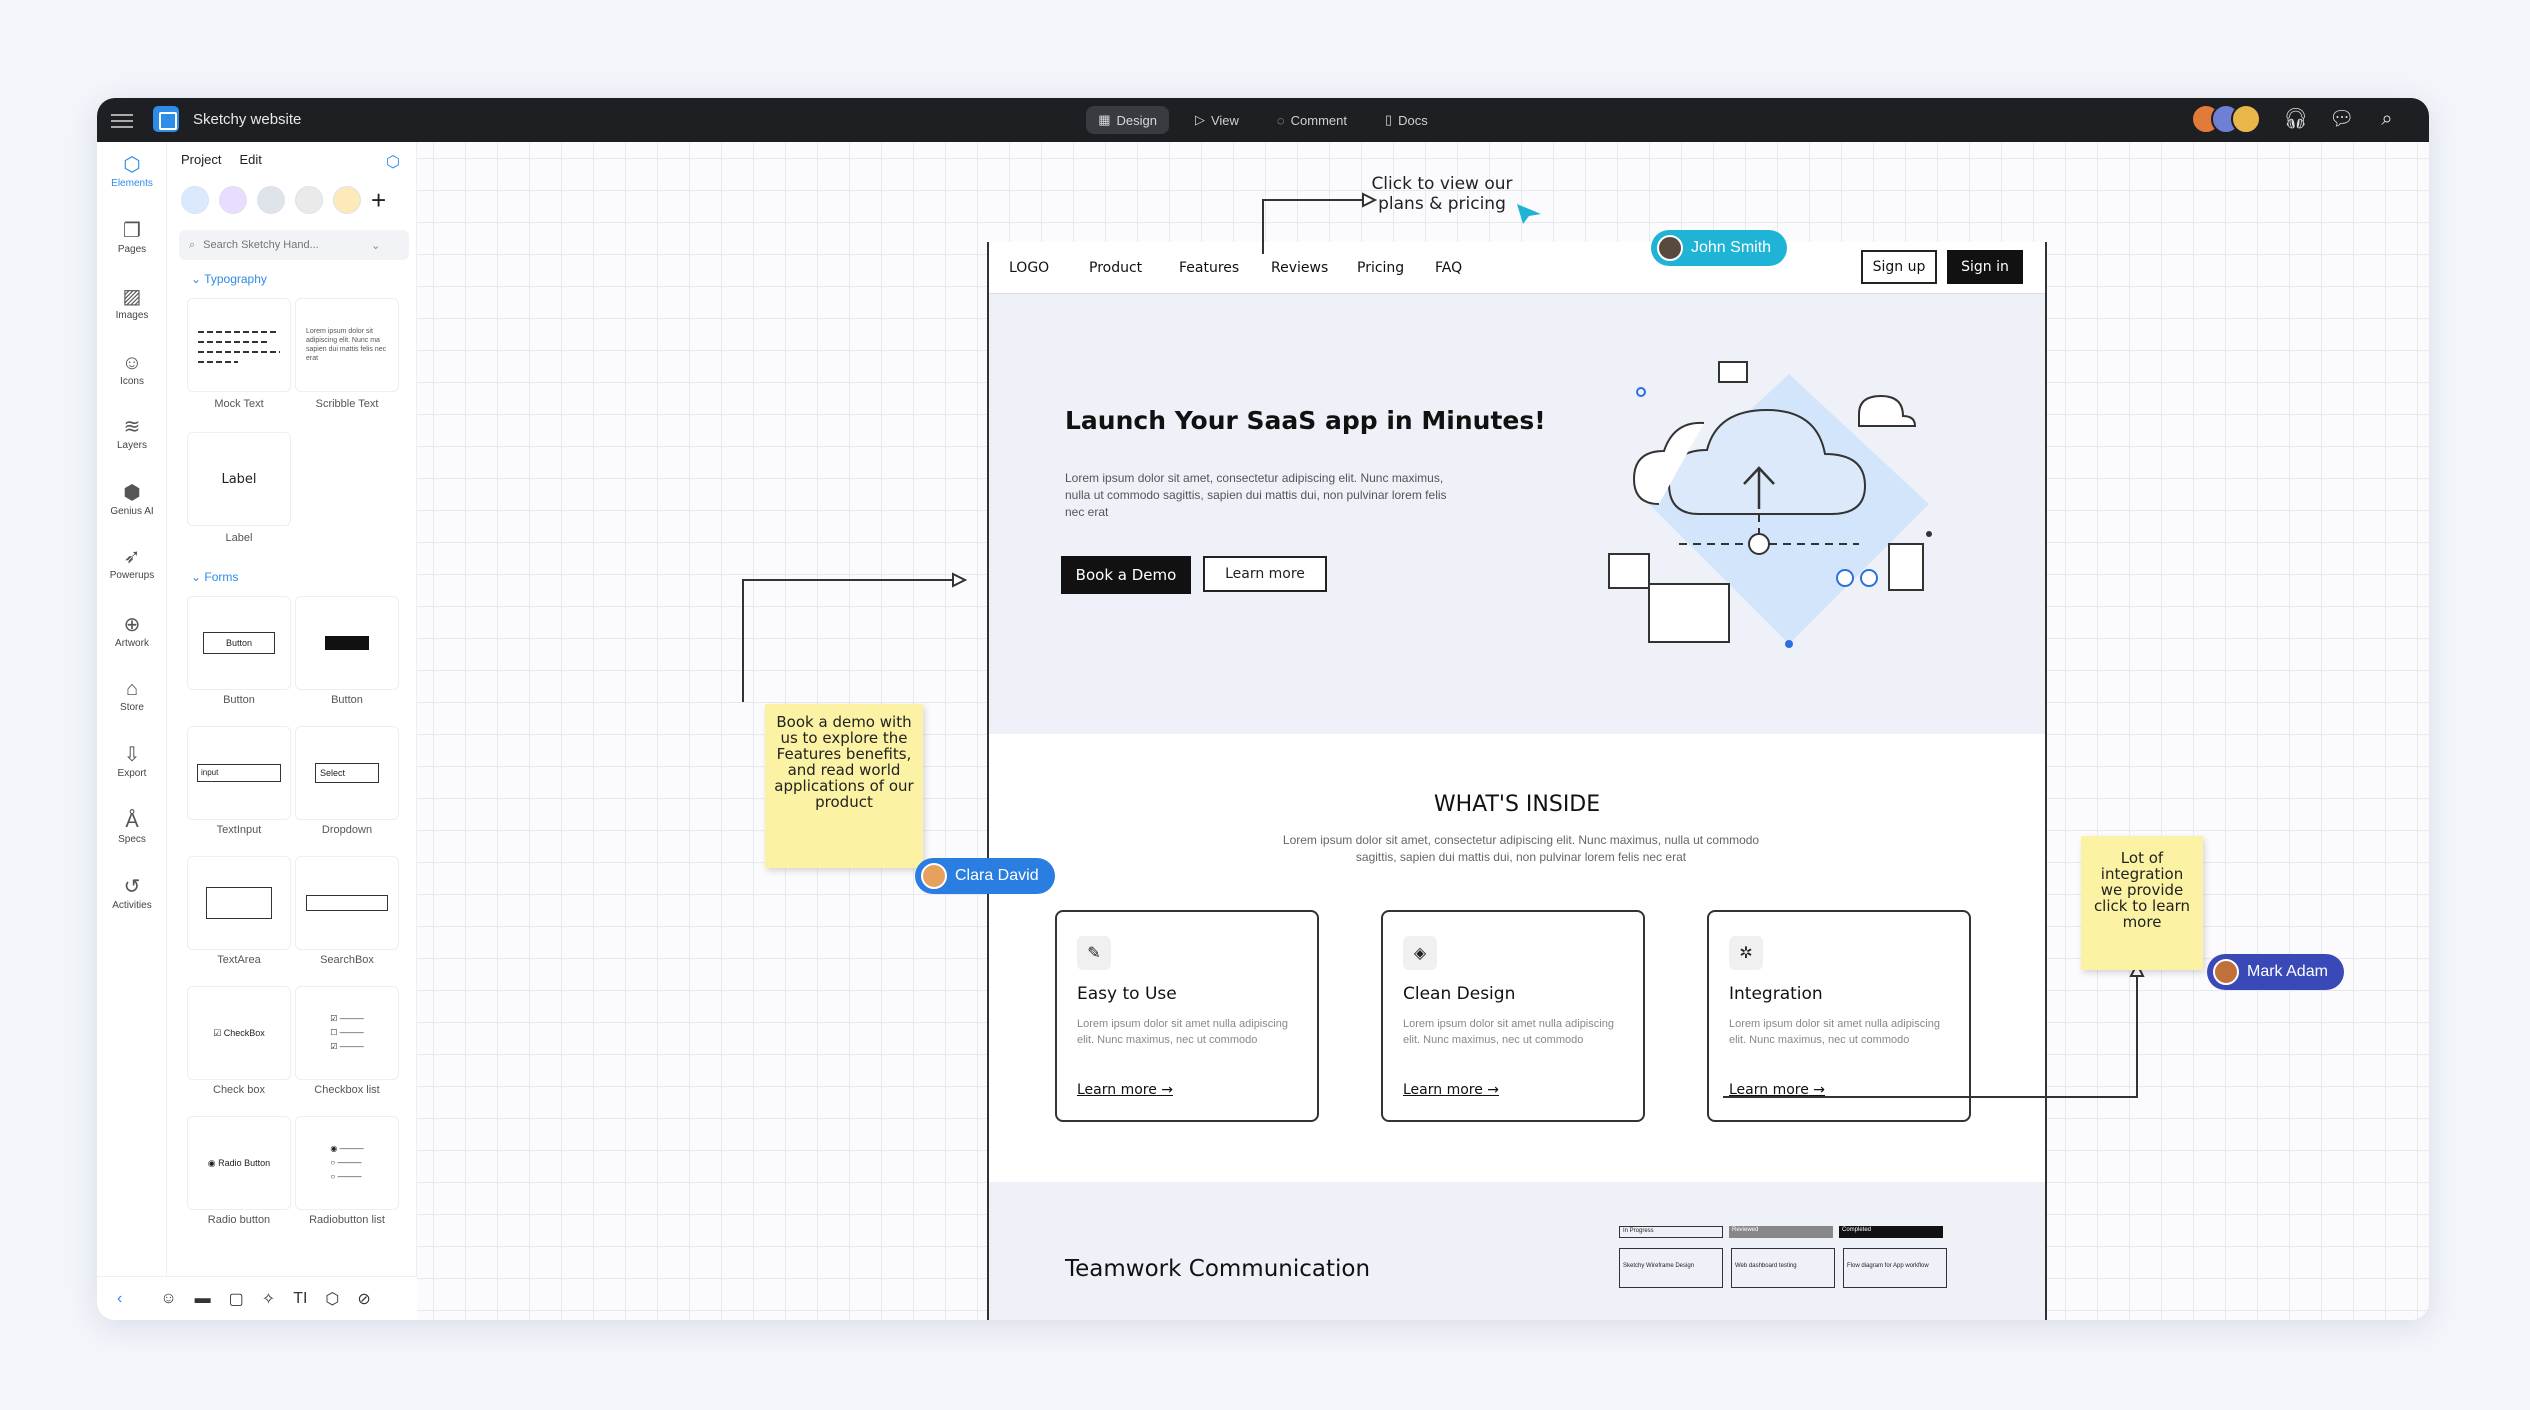  What do you see at coordinates (119, 1299) in the screenshot?
I see `collapse-icon: ‹` at bounding box center [119, 1299].